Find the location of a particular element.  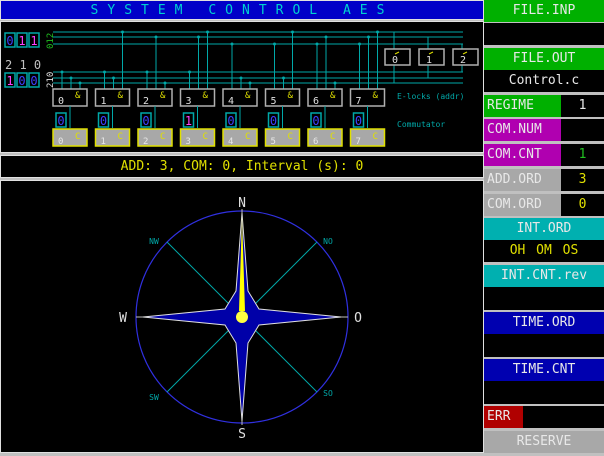

file-inp-field is located at coordinates (544, 34).